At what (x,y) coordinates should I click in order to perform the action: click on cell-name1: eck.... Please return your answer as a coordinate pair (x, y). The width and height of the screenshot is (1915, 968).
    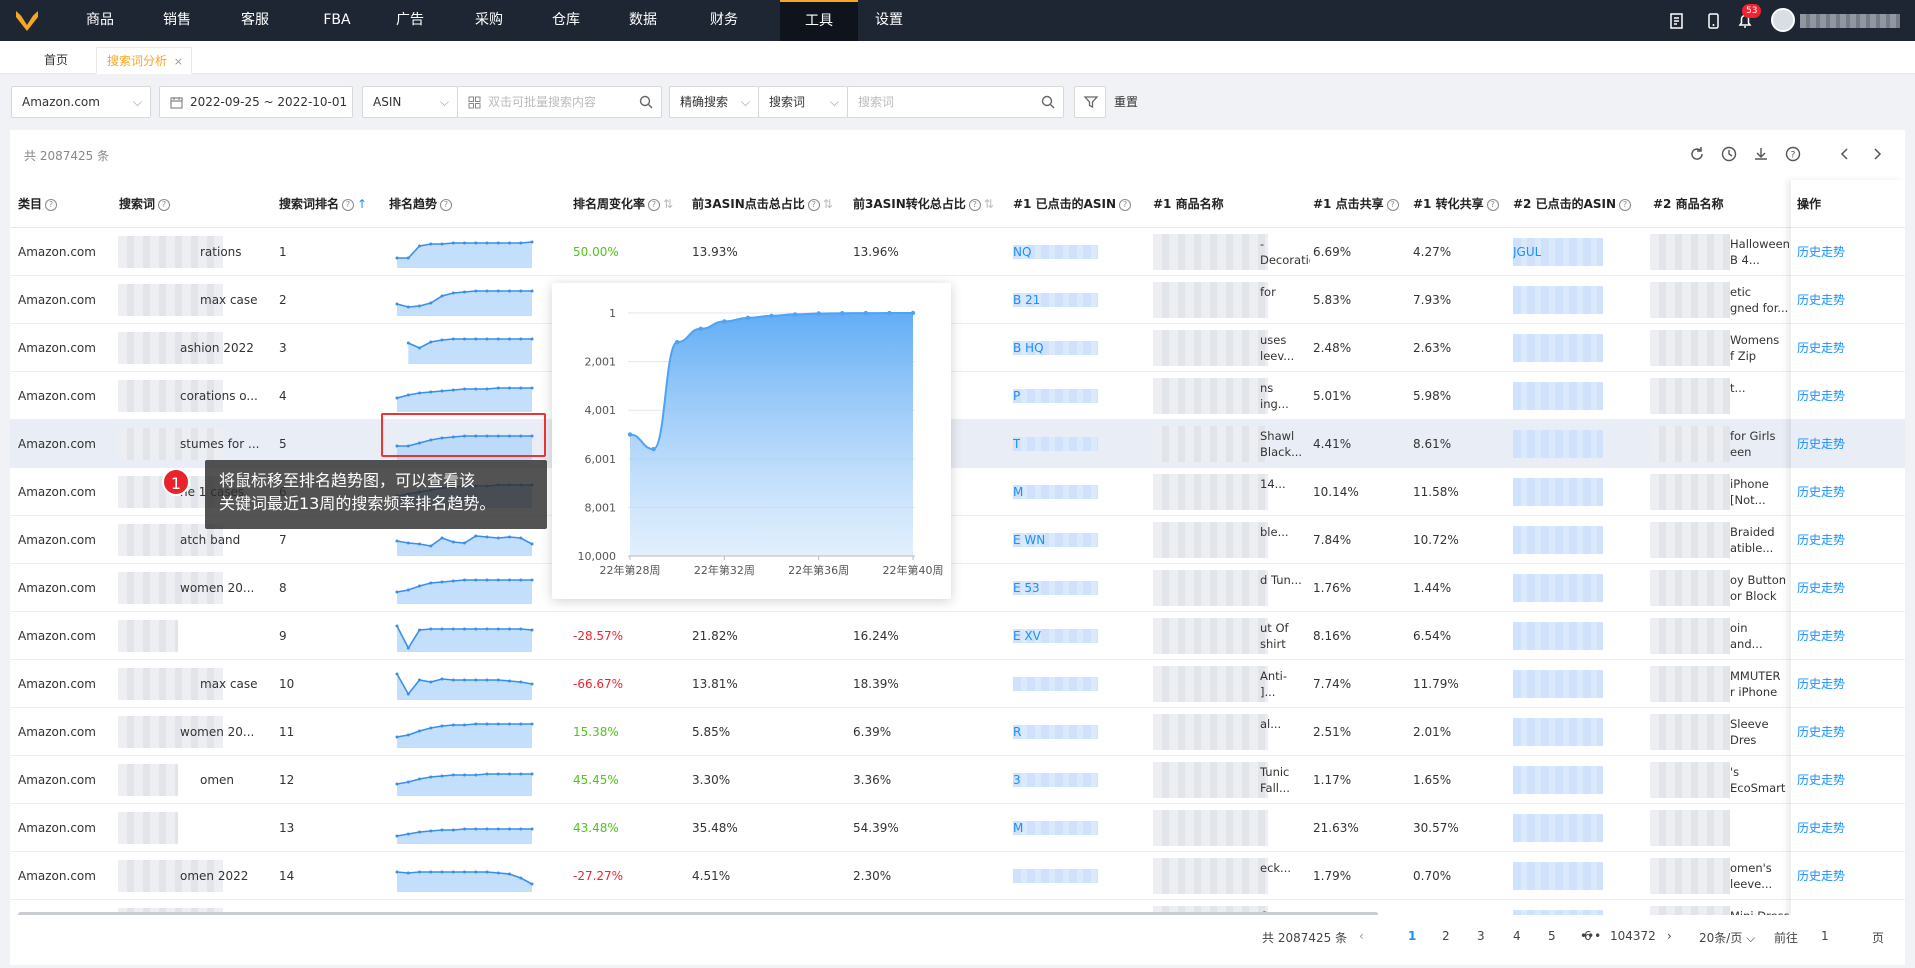
    Looking at the image, I should click on (1285, 876).